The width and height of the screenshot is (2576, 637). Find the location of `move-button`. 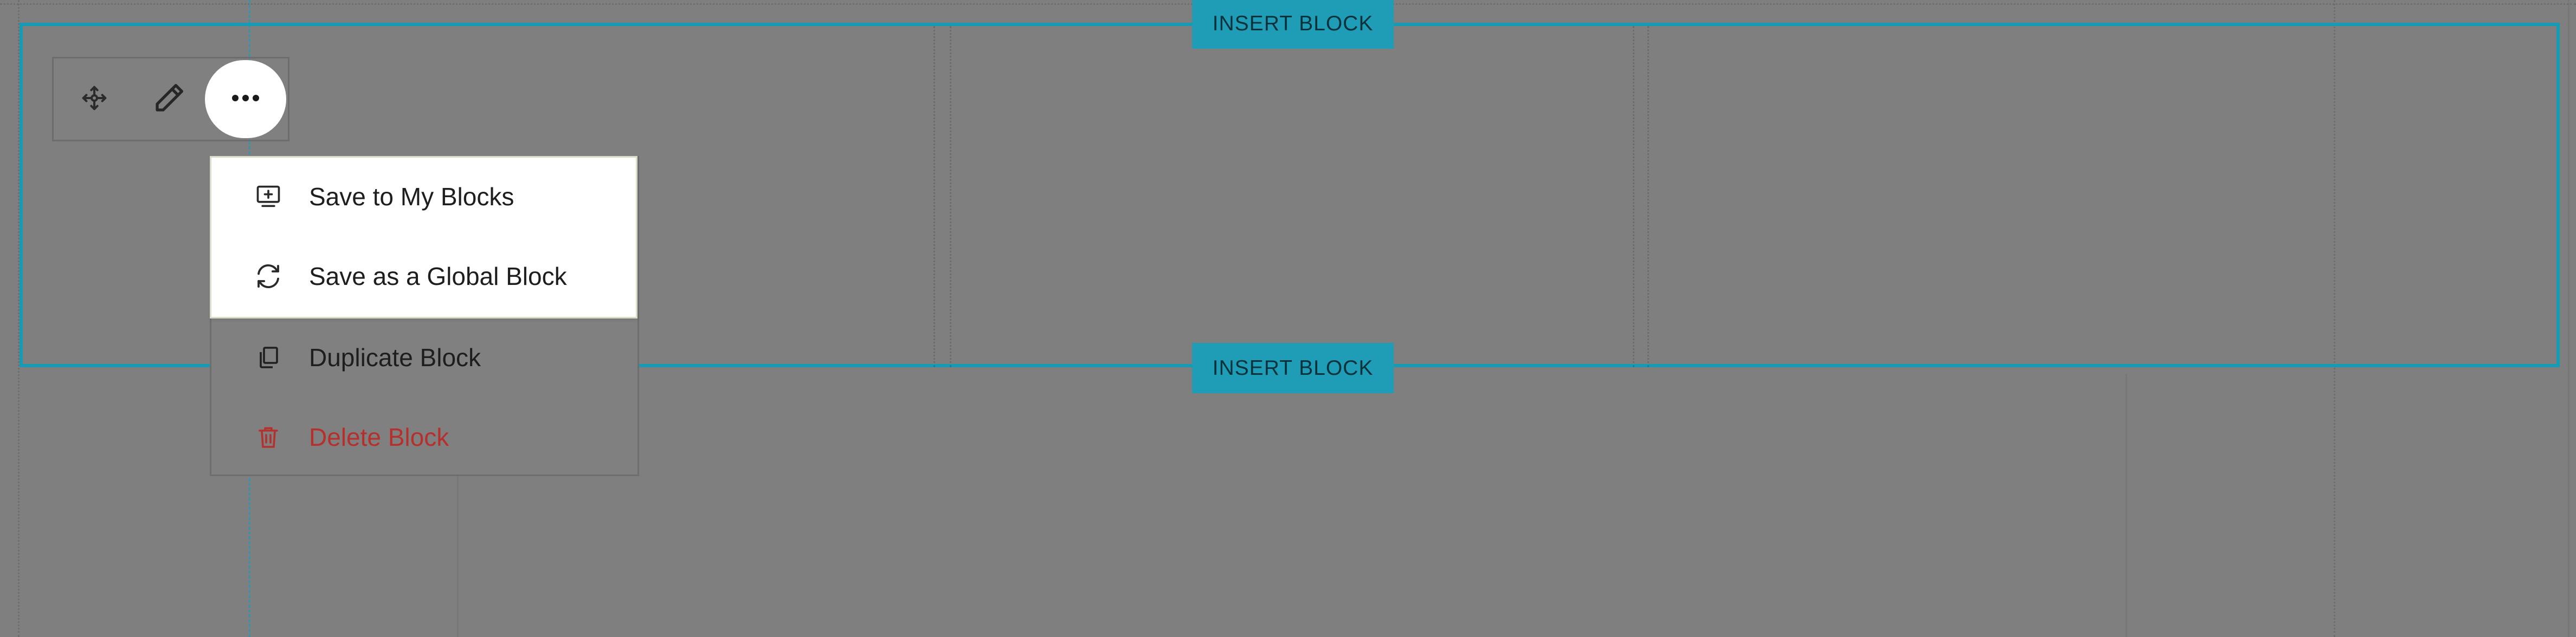

move-button is located at coordinates (94, 99).